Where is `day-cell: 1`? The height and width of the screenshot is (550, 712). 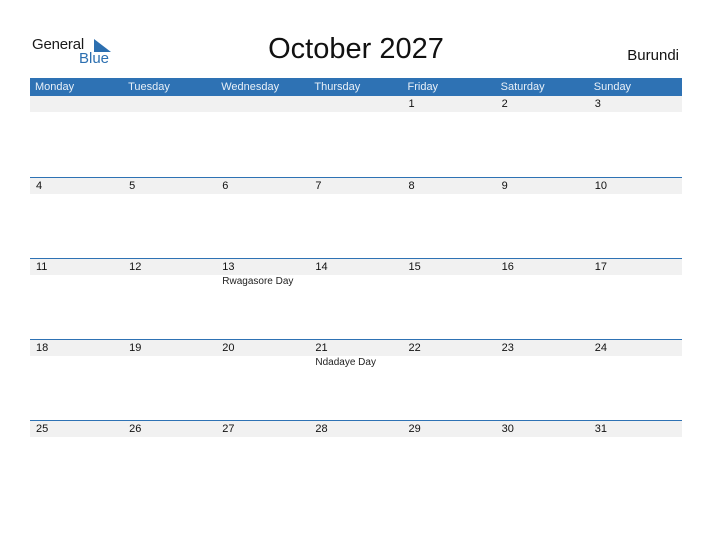
day-cell: 1 is located at coordinates (449, 104).